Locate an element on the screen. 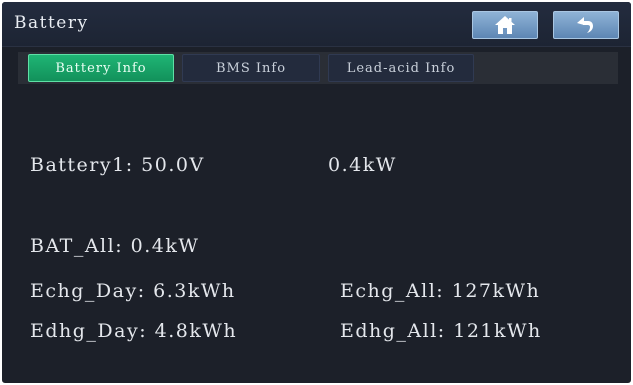 The height and width of the screenshot is (385, 633). battery1-voltage: Battery1: 50.0V is located at coordinates (117, 165).